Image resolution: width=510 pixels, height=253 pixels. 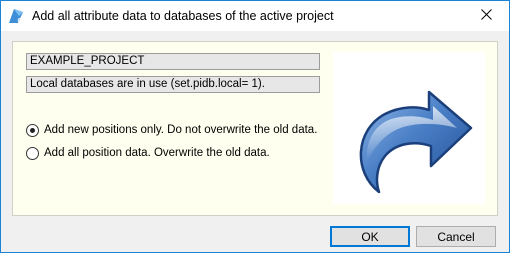 What do you see at coordinates (173, 61) in the screenshot?
I see `project-name-field: EXAMPLE_PROJECT` at bounding box center [173, 61].